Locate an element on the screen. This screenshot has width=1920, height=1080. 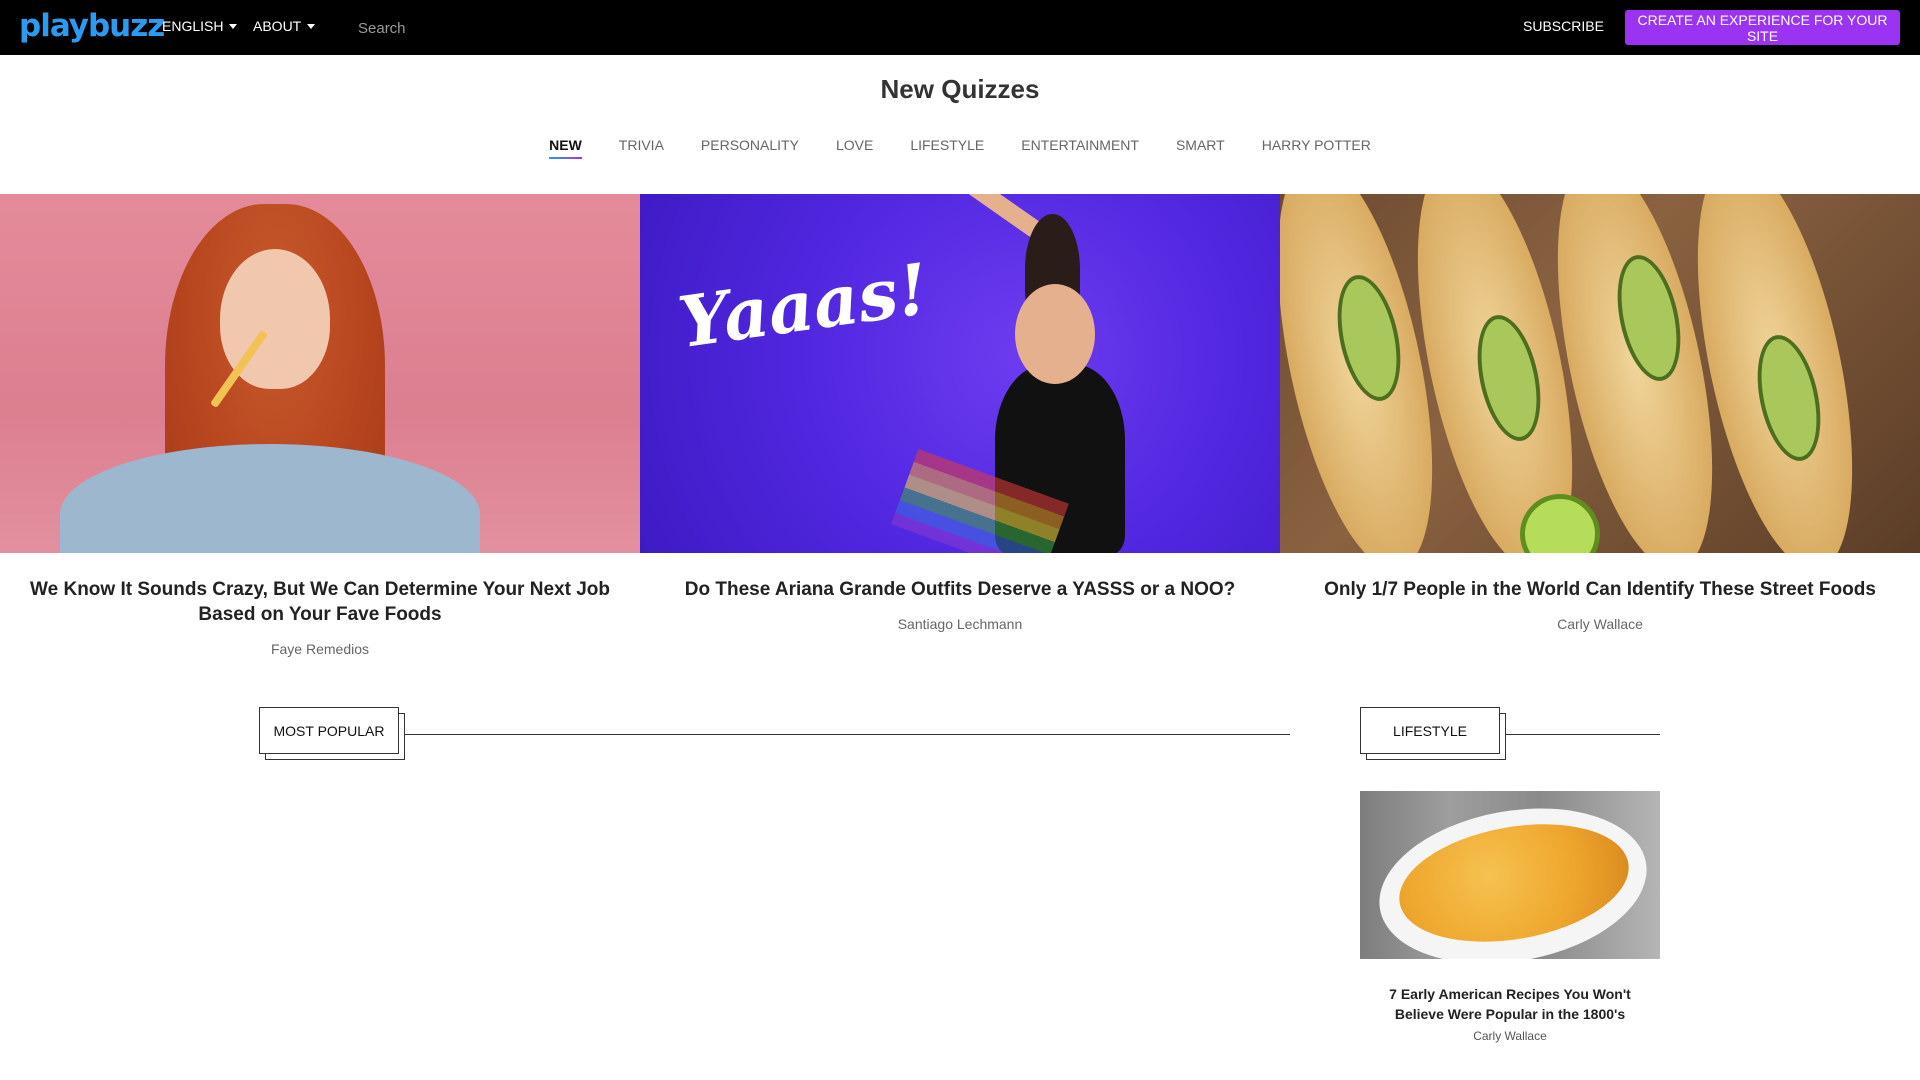
playbuzz-logo: playbuzz is located at coordinates (92, 26).